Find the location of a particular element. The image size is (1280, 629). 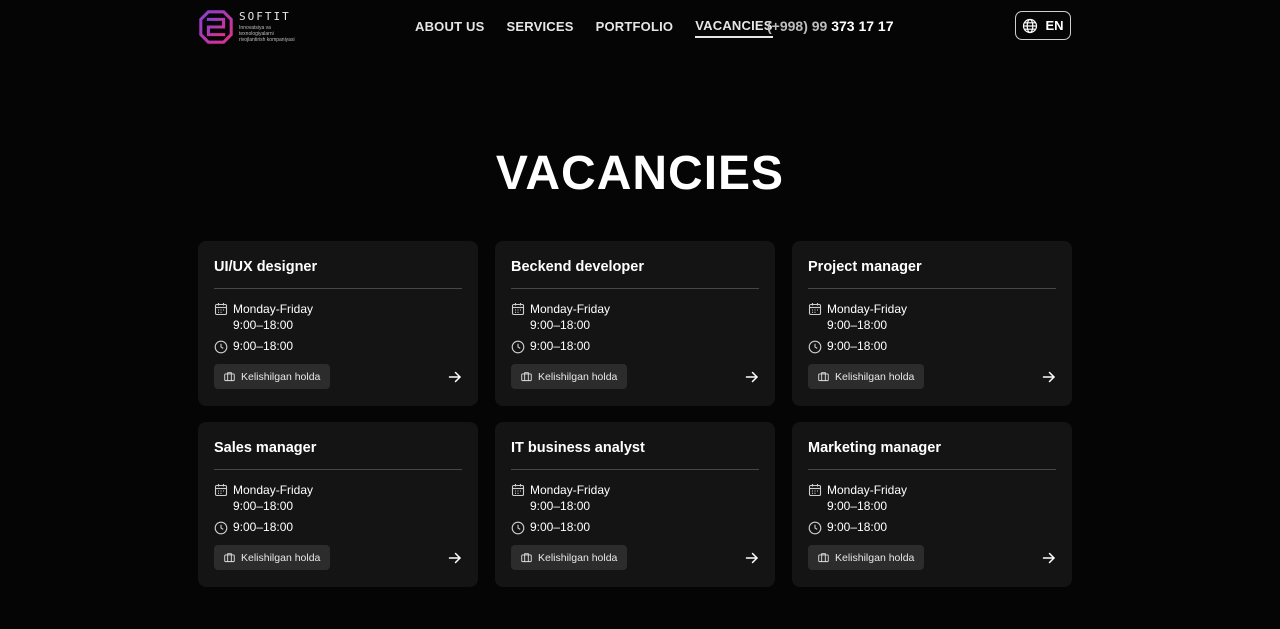

phone-main: 373 17 17 is located at coordinates (862, 26).